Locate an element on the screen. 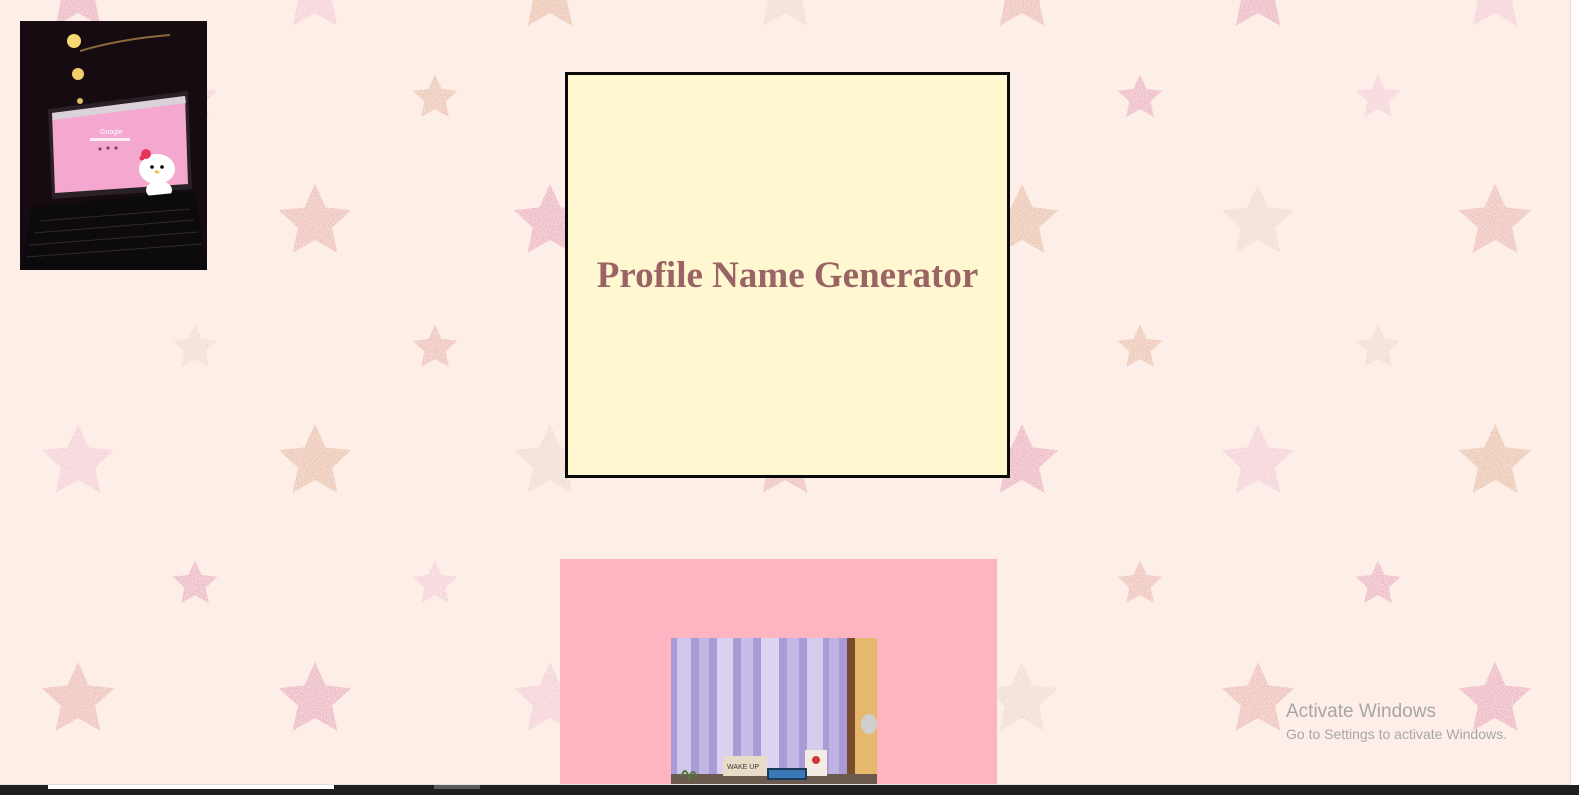  svg-text: WAKE UP is located at coordinates (743, 767).